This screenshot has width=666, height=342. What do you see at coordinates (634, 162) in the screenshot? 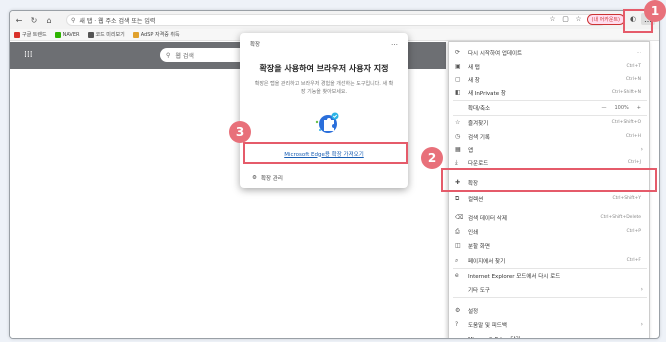
I see `menu-shortcut: Ctrl+J` at bounding box center [634, 162].